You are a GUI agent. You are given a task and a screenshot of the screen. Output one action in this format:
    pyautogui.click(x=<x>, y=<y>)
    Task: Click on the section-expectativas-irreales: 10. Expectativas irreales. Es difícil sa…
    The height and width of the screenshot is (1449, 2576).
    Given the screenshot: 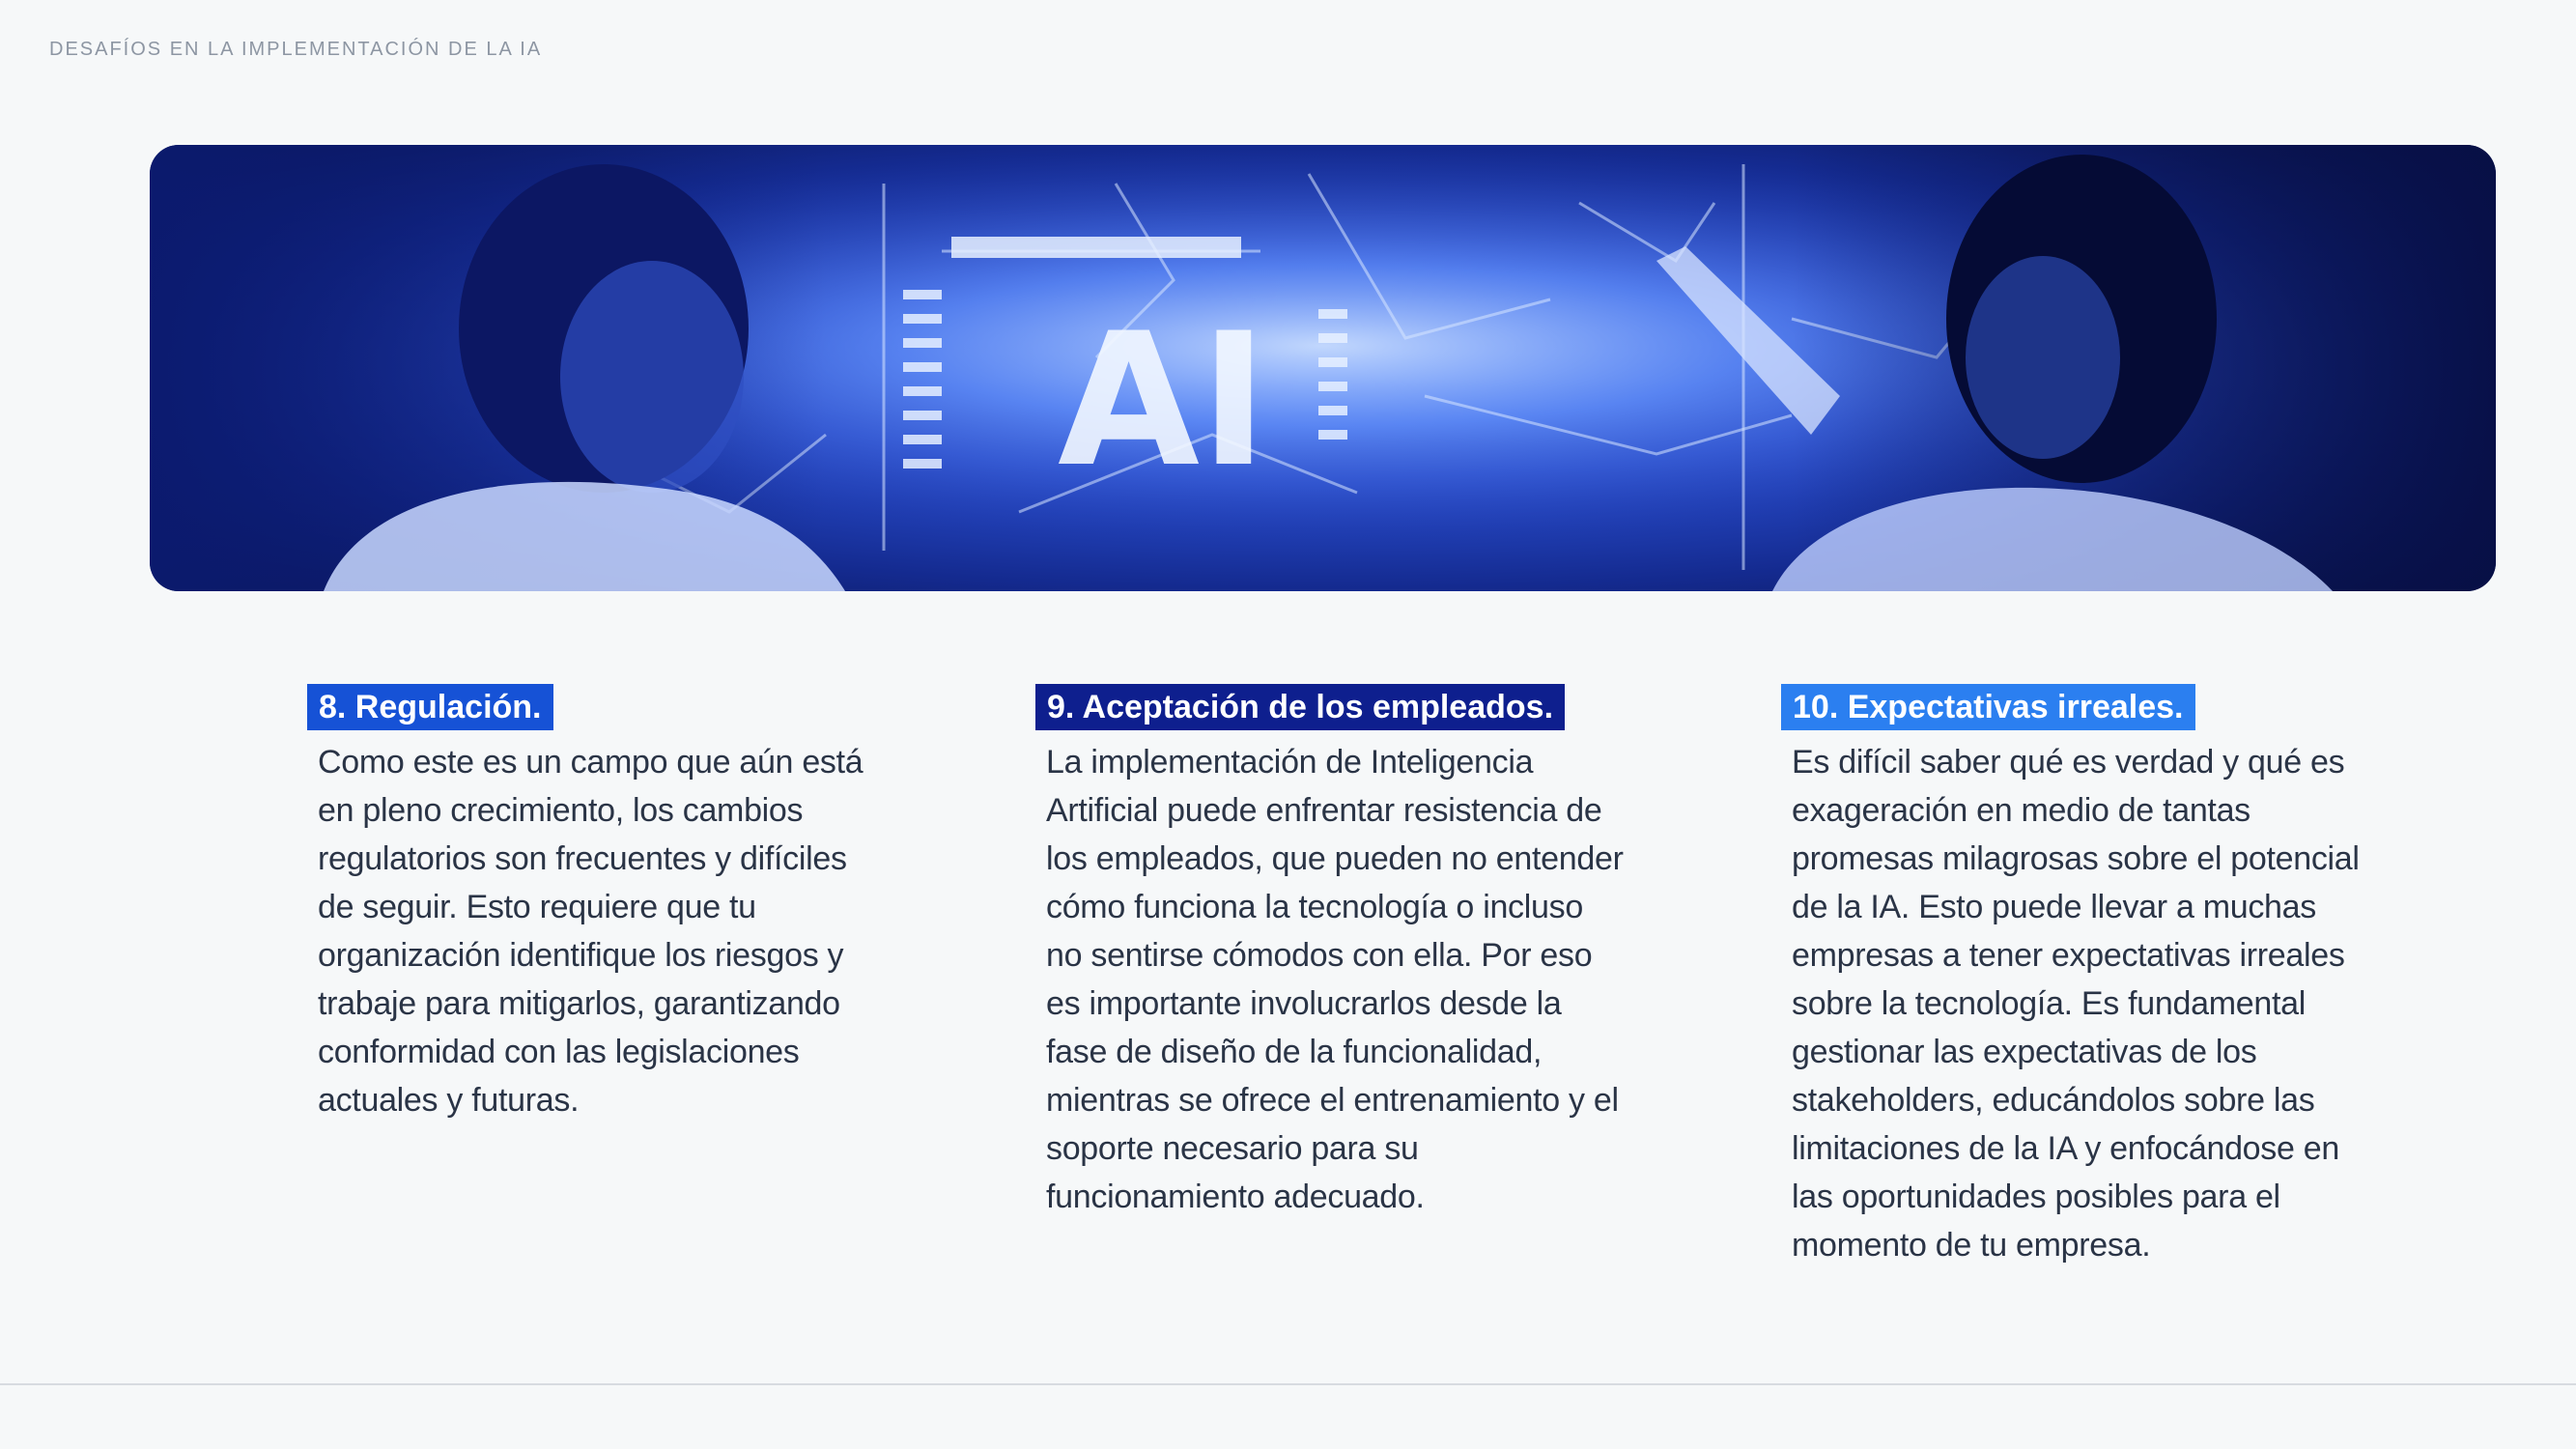 What is the action you would take?
    pyautogui.click(x=2071, y=1018)
    